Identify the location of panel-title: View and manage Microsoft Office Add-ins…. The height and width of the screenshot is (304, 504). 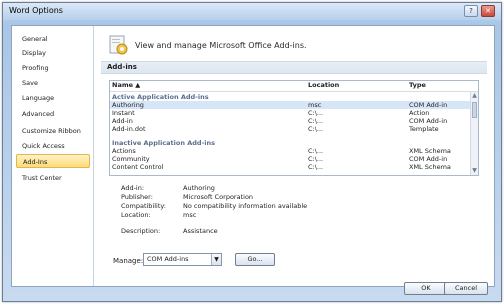
(221, 45).